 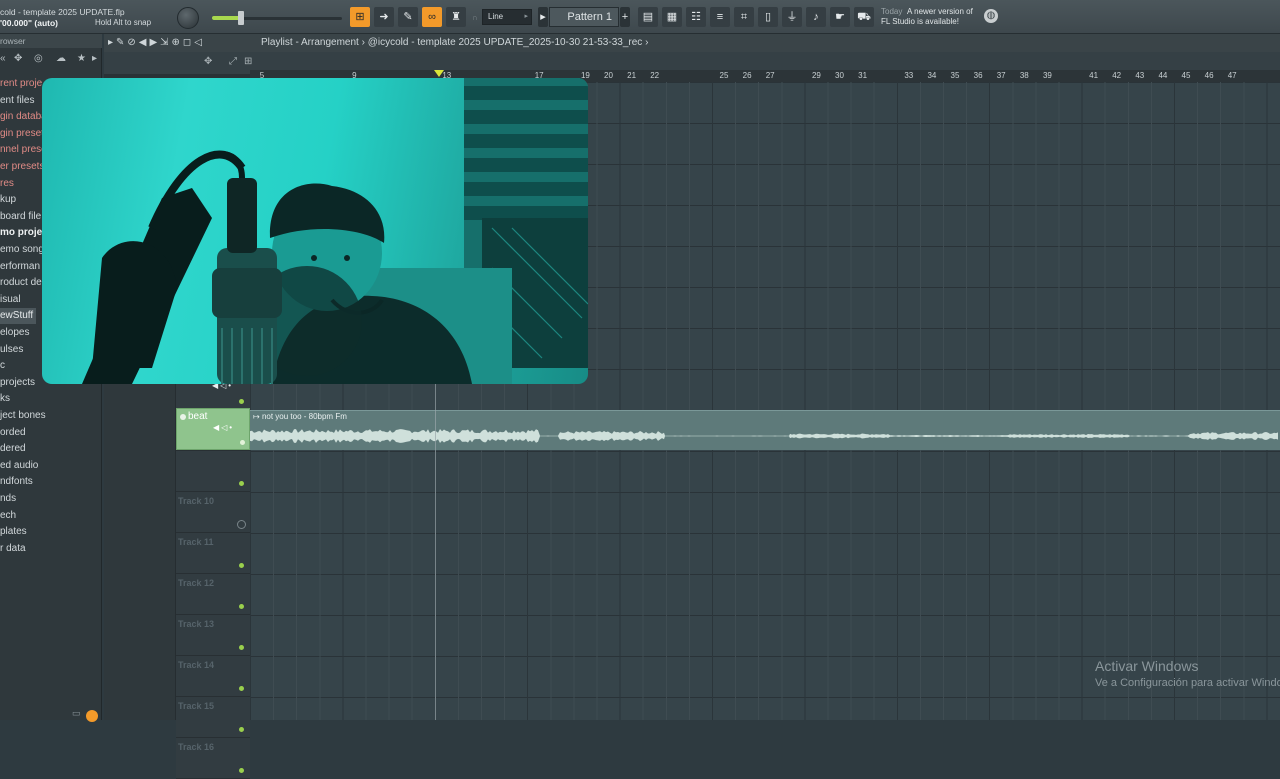 I want to click on ruler-tick: 39, so click(x=1047, y=75).